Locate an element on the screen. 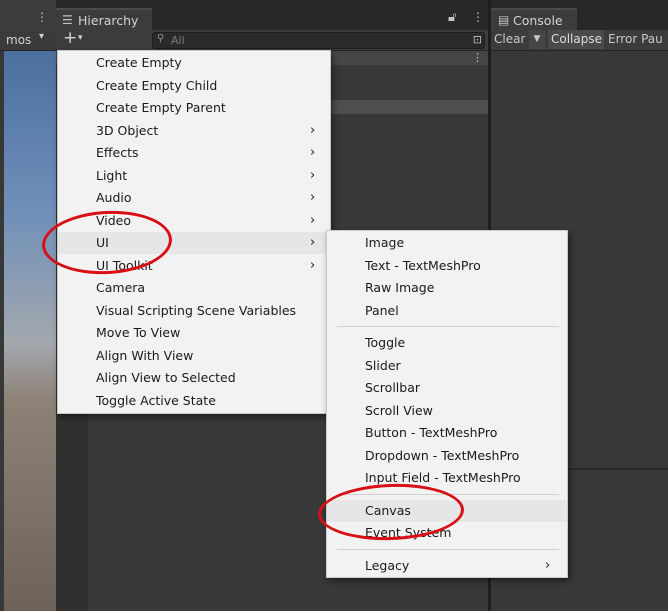  menu-item-light: Light › is located at coordinates (194, 176).